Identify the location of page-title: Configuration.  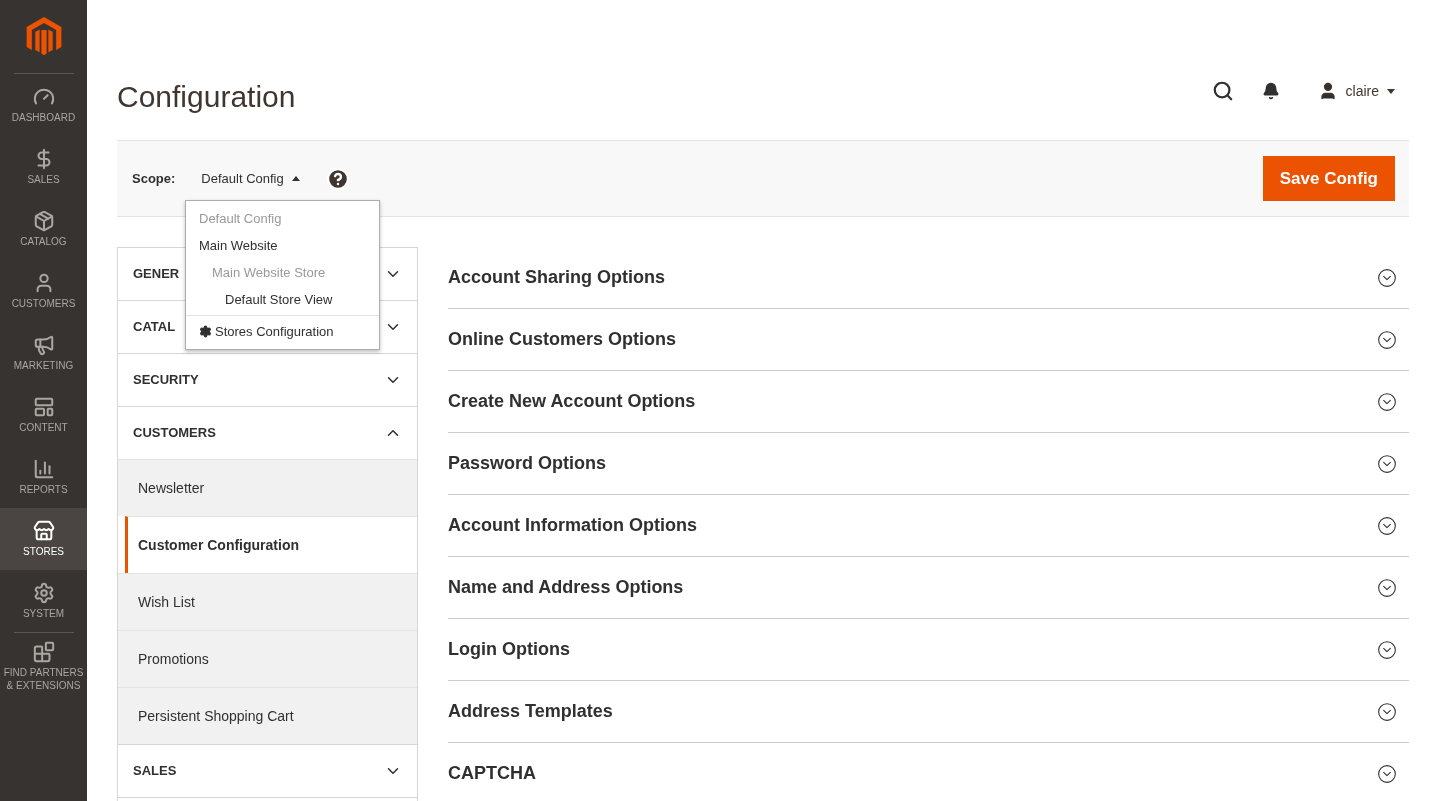
(206, 97).